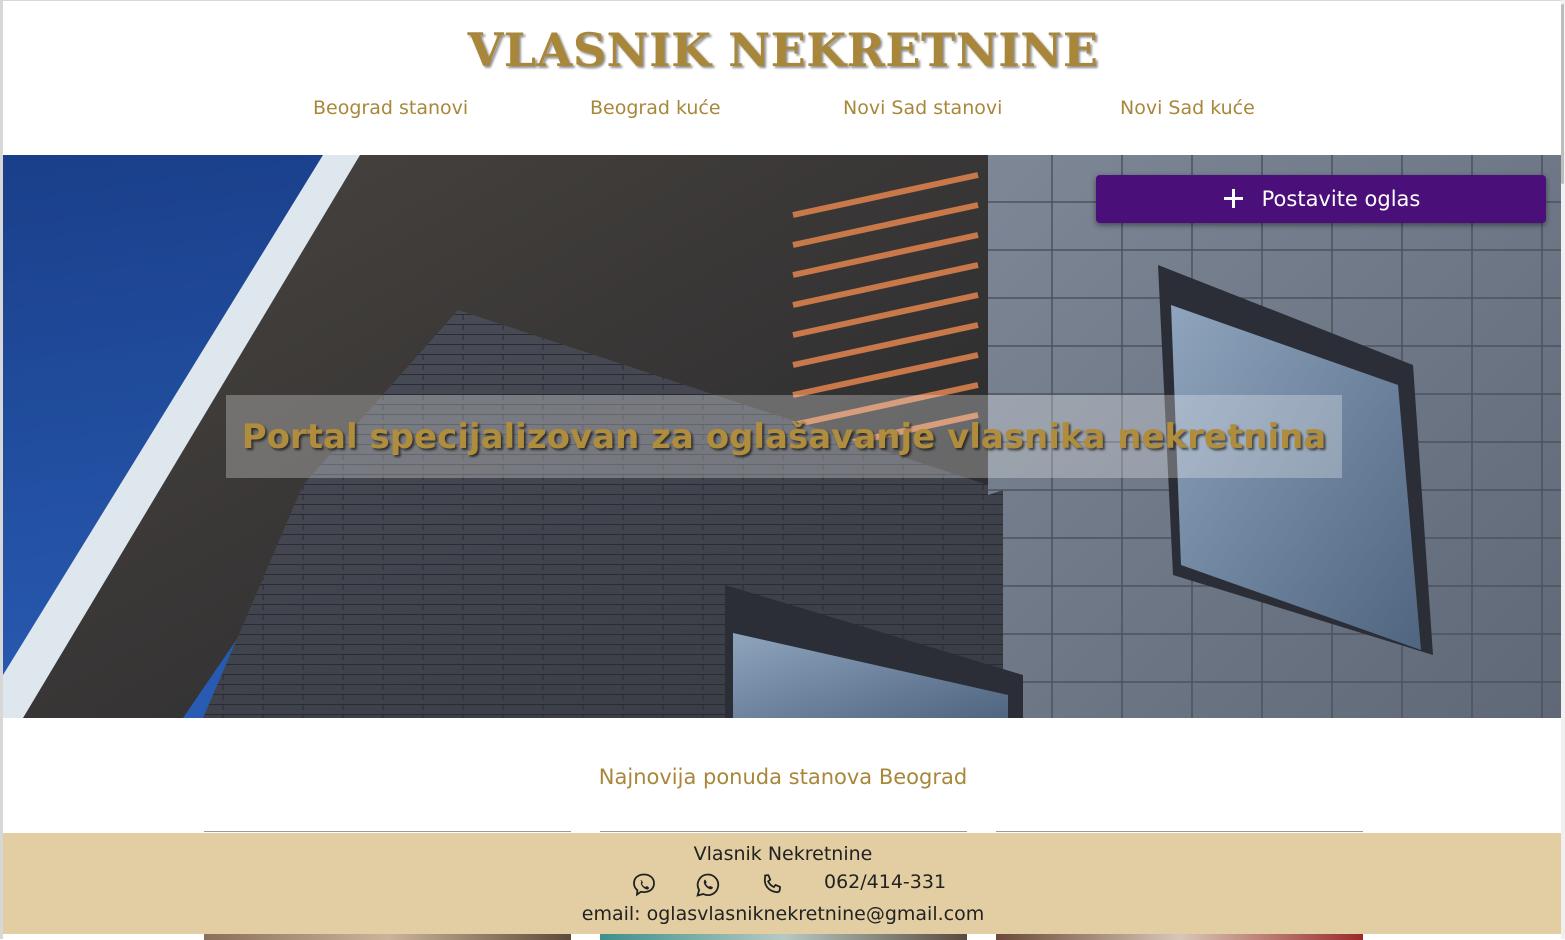  I want to click on nav-link-novi-sad-kuce: Novi Sad kuće, so click(1187, 108).